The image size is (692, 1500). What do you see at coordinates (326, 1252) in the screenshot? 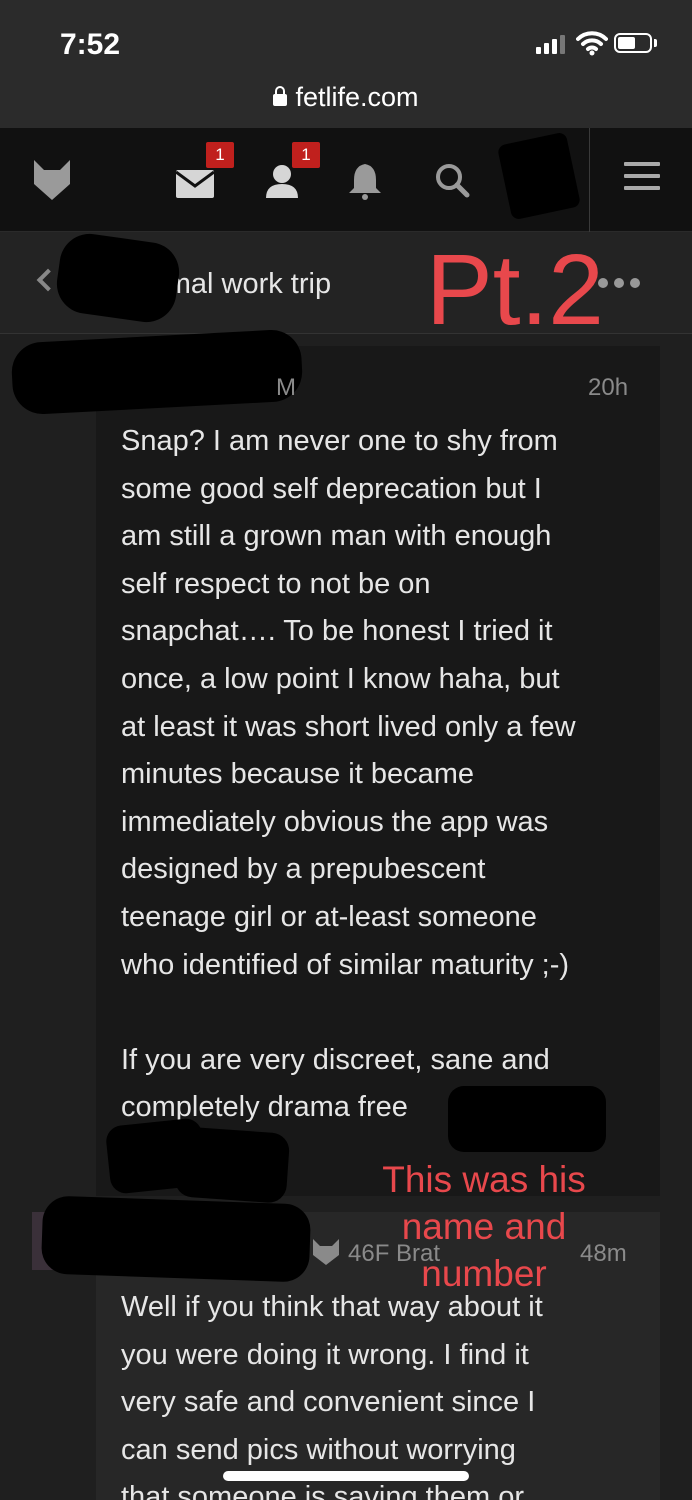
I see `fetlife-badge-icon` at bounding box center [326, 1252].